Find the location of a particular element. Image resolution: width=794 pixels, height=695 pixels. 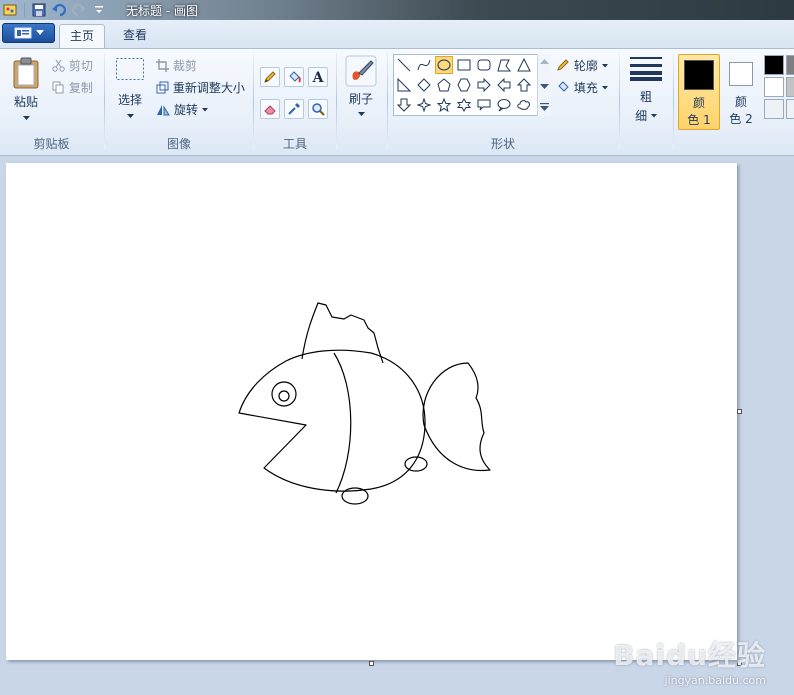

scroll-down-icon is located at coordinates (544, 86).